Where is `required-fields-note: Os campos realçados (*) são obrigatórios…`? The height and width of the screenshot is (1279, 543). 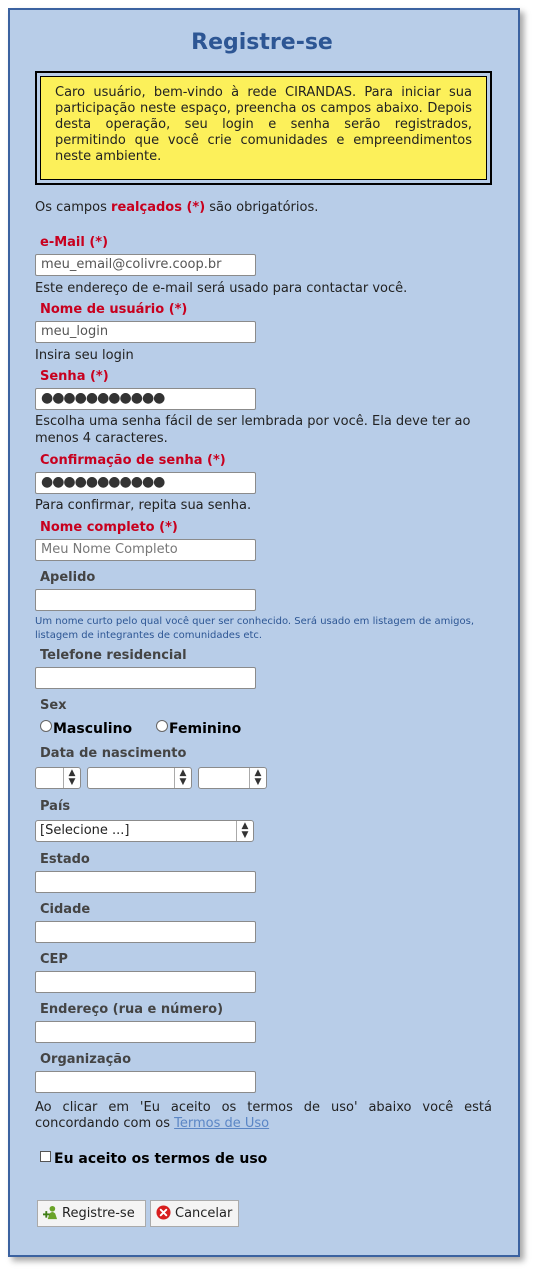
required-fields-note: Os campos realçados (*) são obrigatórios… is located at coordinates (177, 207).